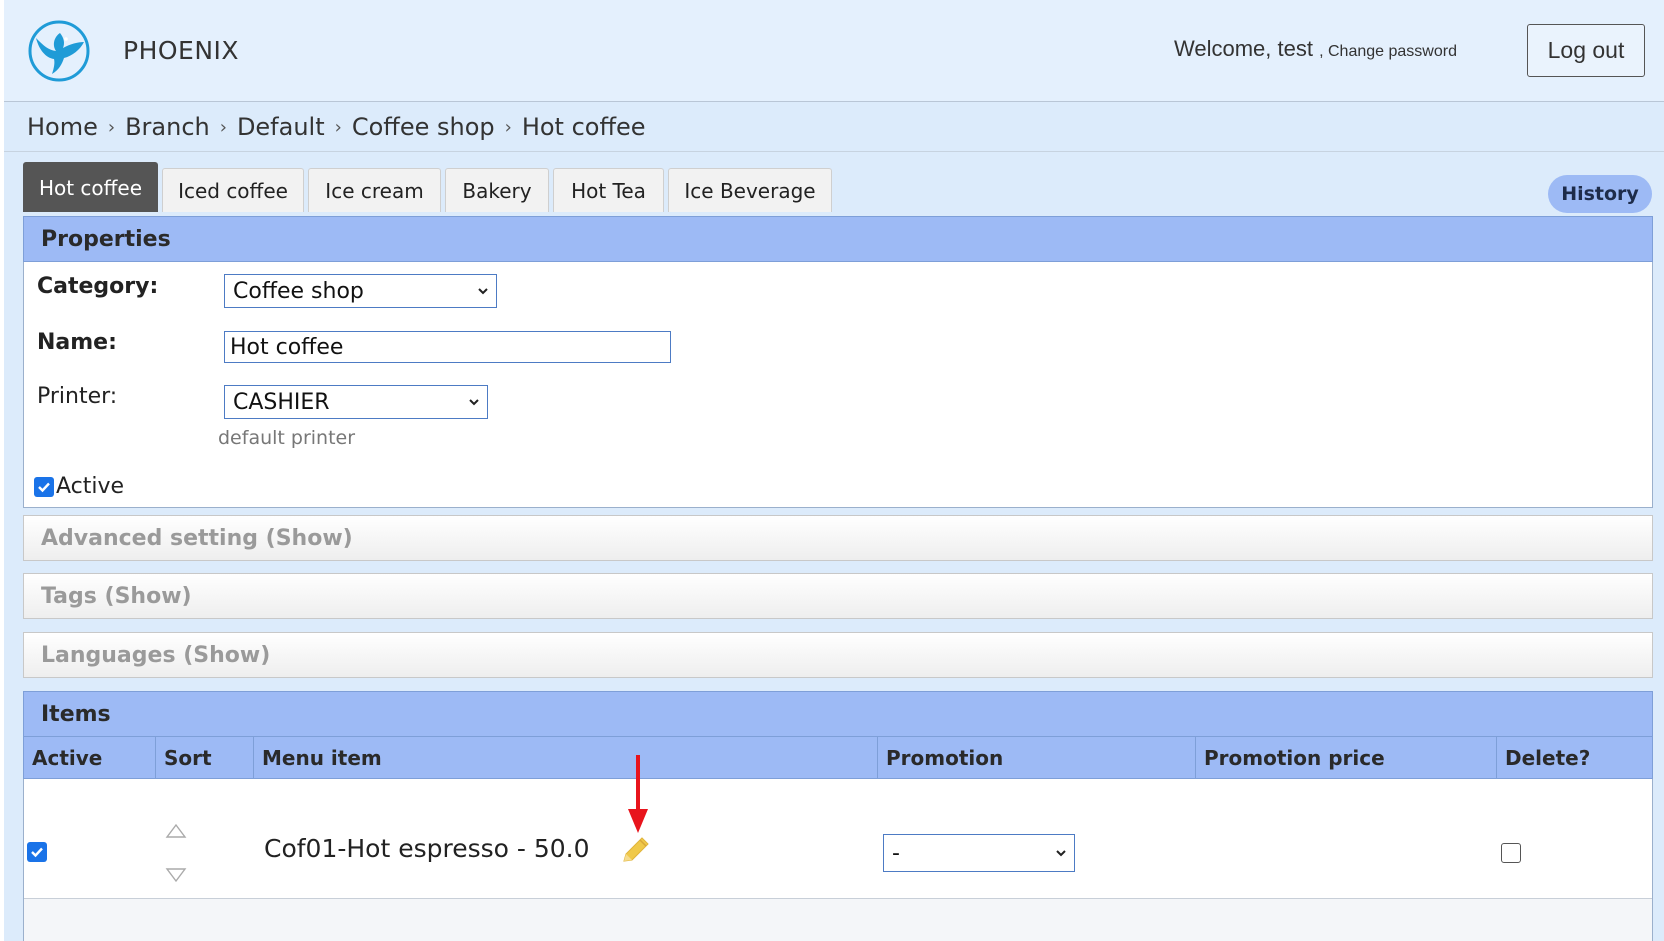  What do you see at coordinates (1388, 51) in the screenshot?
I see `change-password-link: , Change password` at bounding box center [1388, 51].